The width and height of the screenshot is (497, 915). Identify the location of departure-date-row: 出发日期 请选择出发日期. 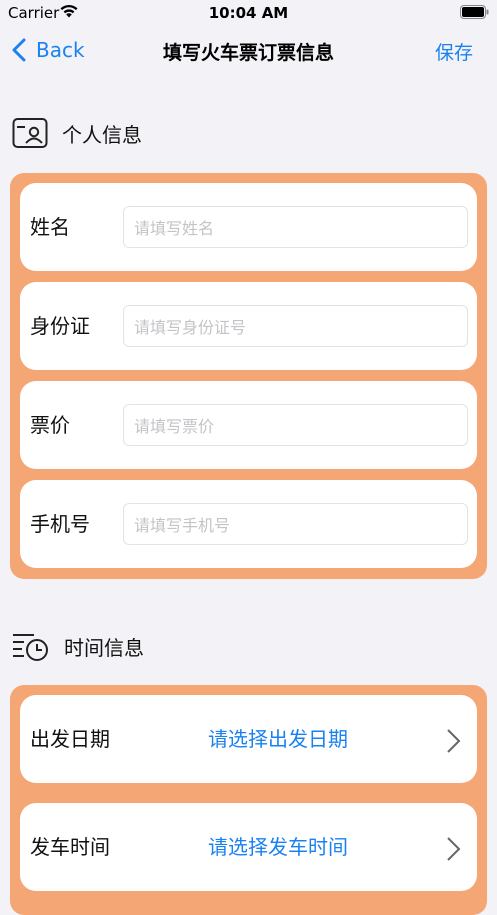
(248, 739).